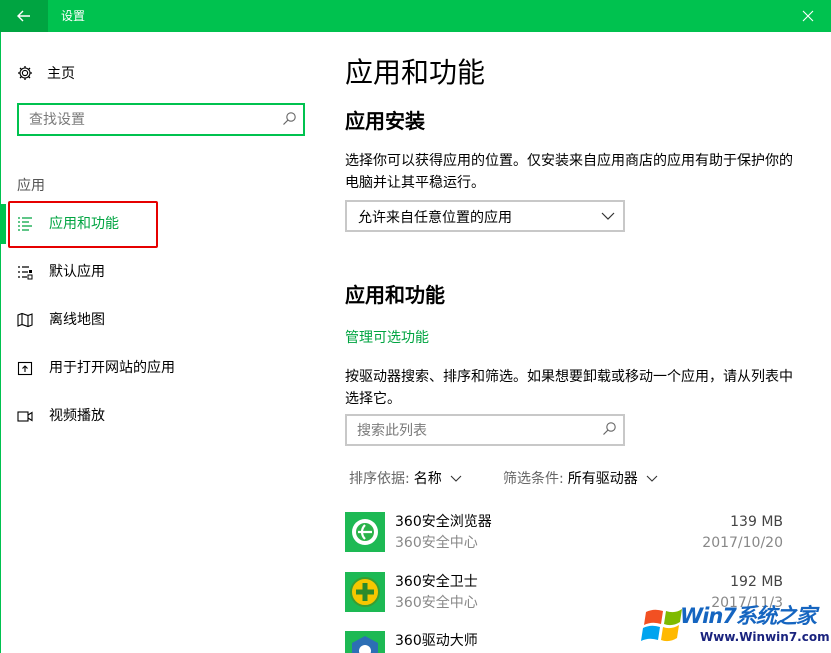 The height and width of the screenshot is (653, 831). Describe the element at coordinates (77, 416) in the screenshot. I see `sidebar-item-label: 视频播放` at that location.